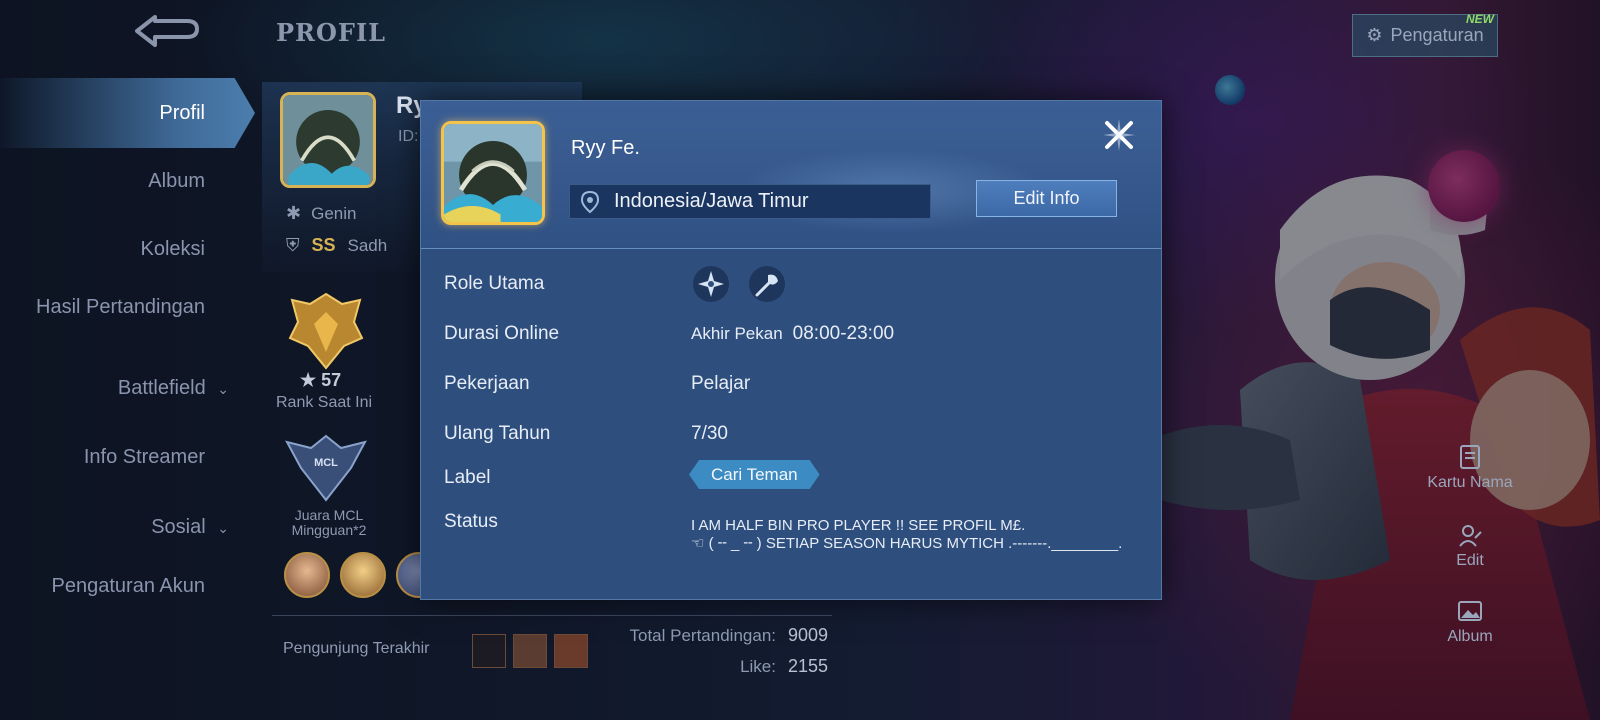 This screenshot has height=720, width=1600. Describe the element at coordinates (1470, 622) in the screenshot. I see `album-button: Album` at that location.